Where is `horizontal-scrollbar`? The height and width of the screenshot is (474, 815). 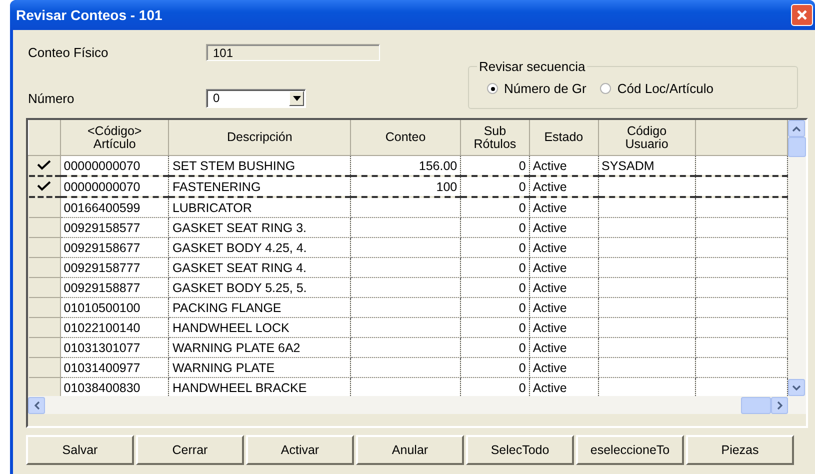
horizontal-scrollbar is located at coordinates (417, 405).